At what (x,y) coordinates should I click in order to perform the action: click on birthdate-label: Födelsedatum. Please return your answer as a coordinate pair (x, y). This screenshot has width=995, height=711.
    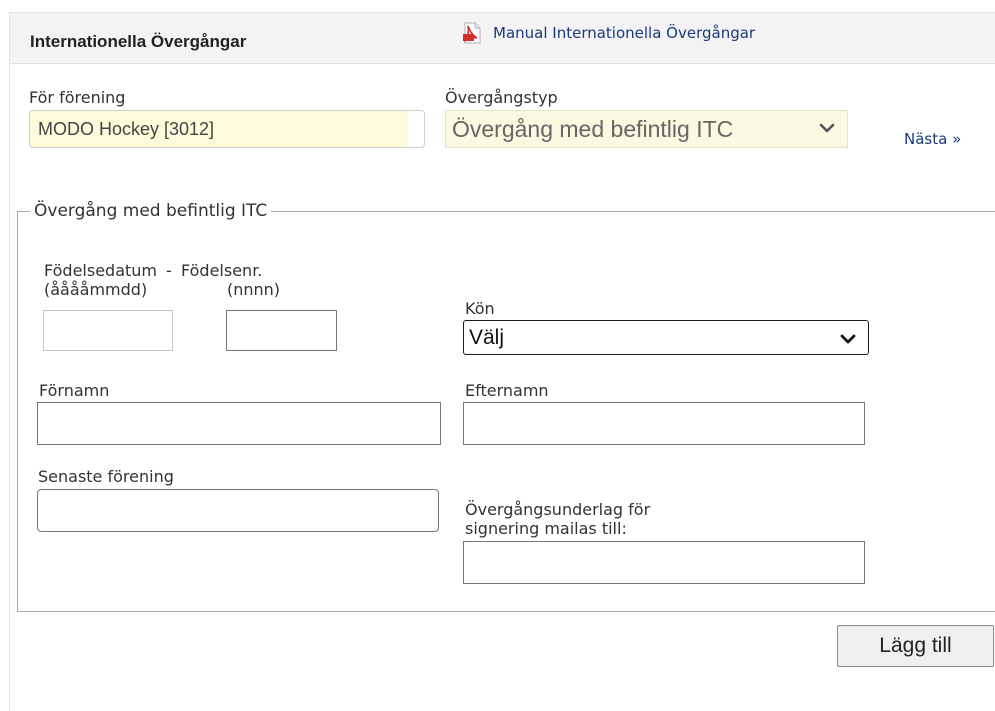
    Looking at the image, I should click on (101, 270).